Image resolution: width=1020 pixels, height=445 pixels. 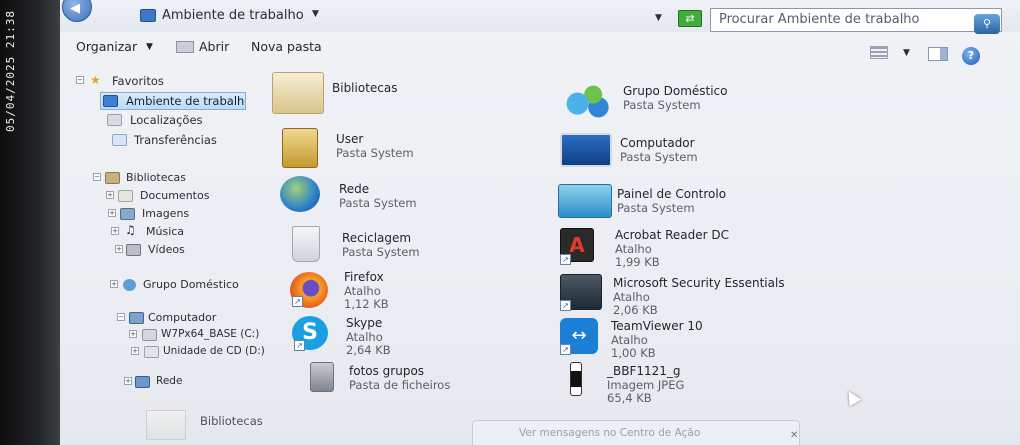 What do you see at coordinates (856, 20) in the screenshot?
I see `search-input: Procurar Ambiente de trabalho` at bounding box center [856, 20].